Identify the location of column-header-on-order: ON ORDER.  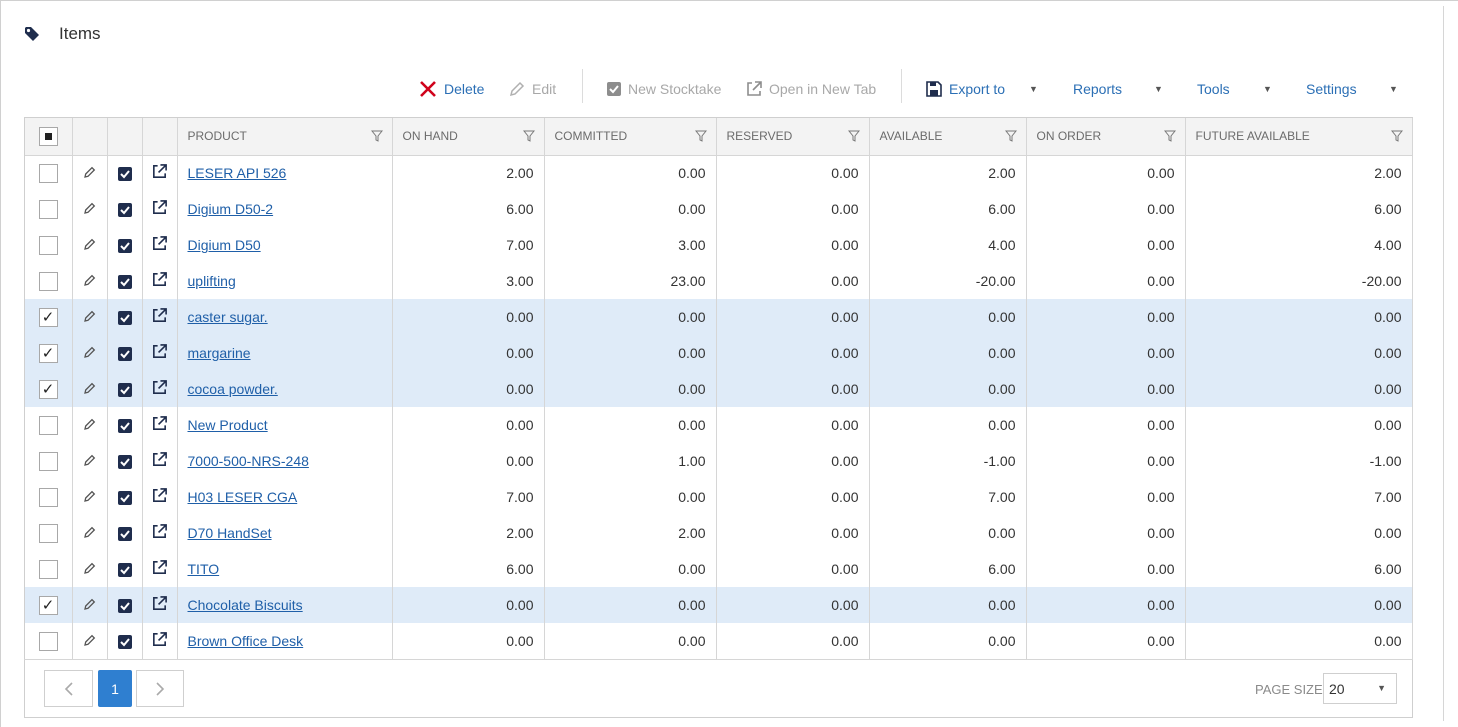
(1106, 137).